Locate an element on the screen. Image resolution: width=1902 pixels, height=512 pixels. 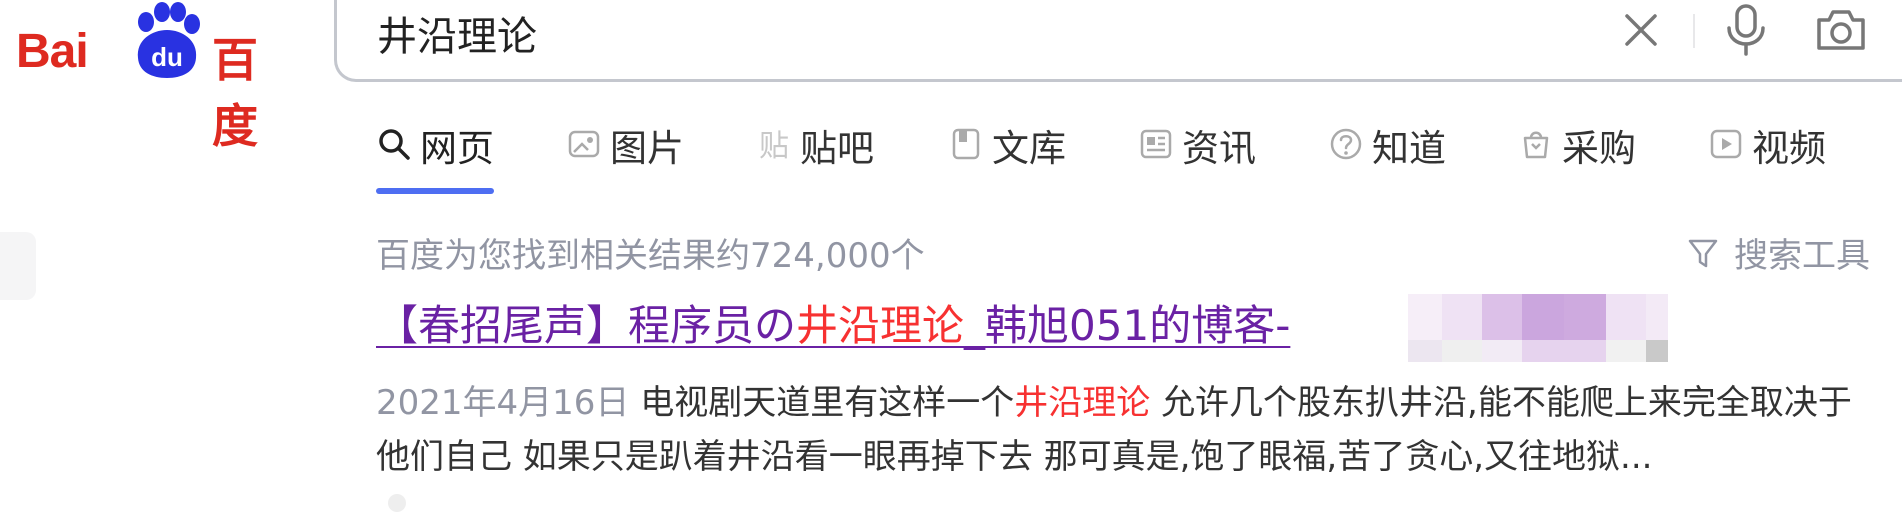
baidu-logo: Bai du 百度 is located at coordinates (156, 77).